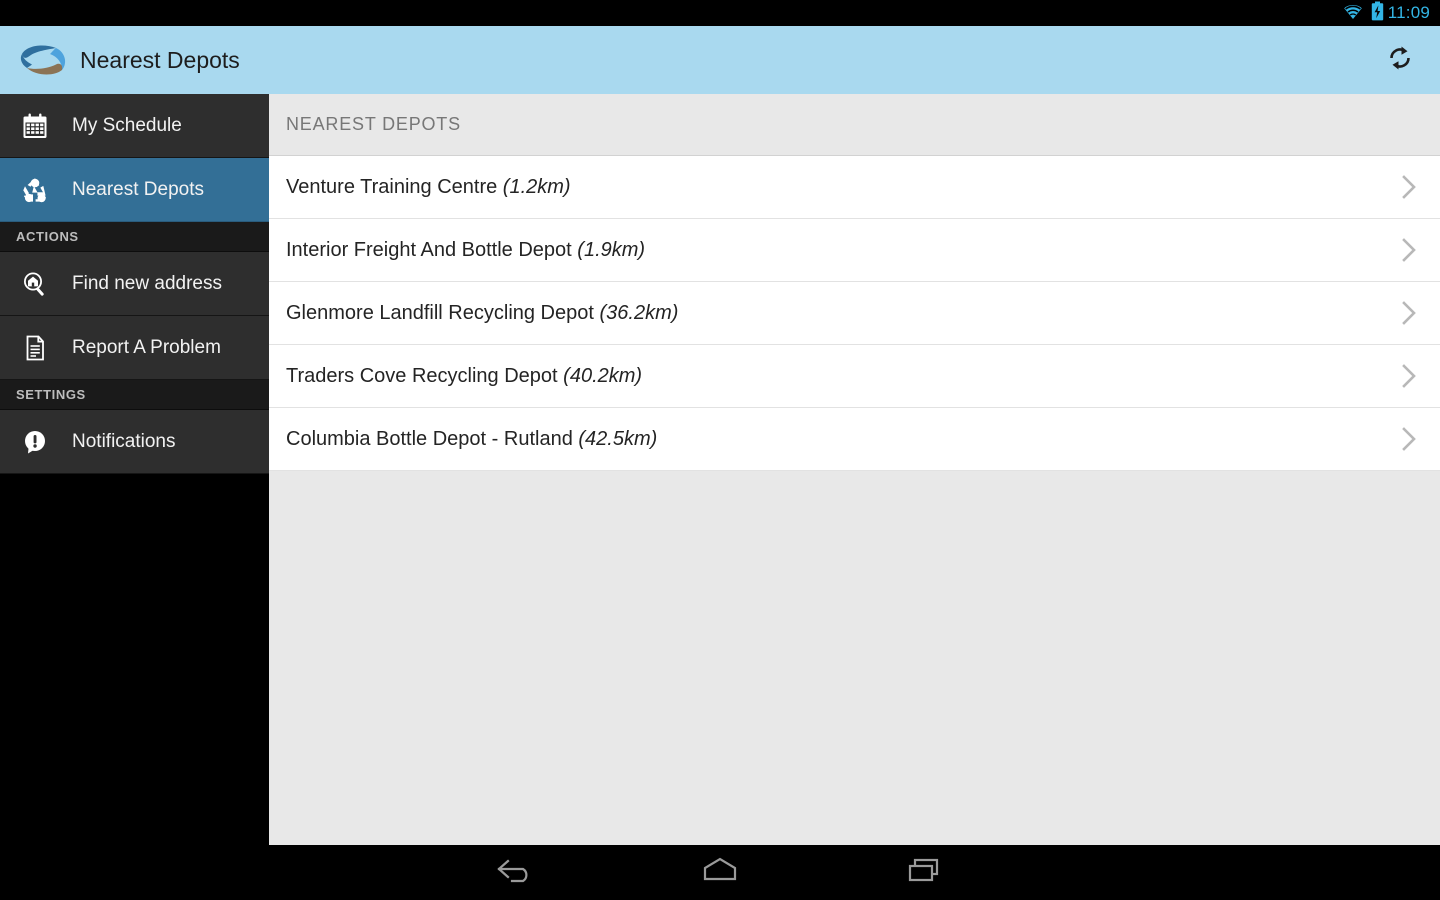  What do you see at coordinates (432, 438) in the screenshot?
I see `depot-name-text: Columbia Bottle Depot - Rutland` at bounding box center [432, 438].